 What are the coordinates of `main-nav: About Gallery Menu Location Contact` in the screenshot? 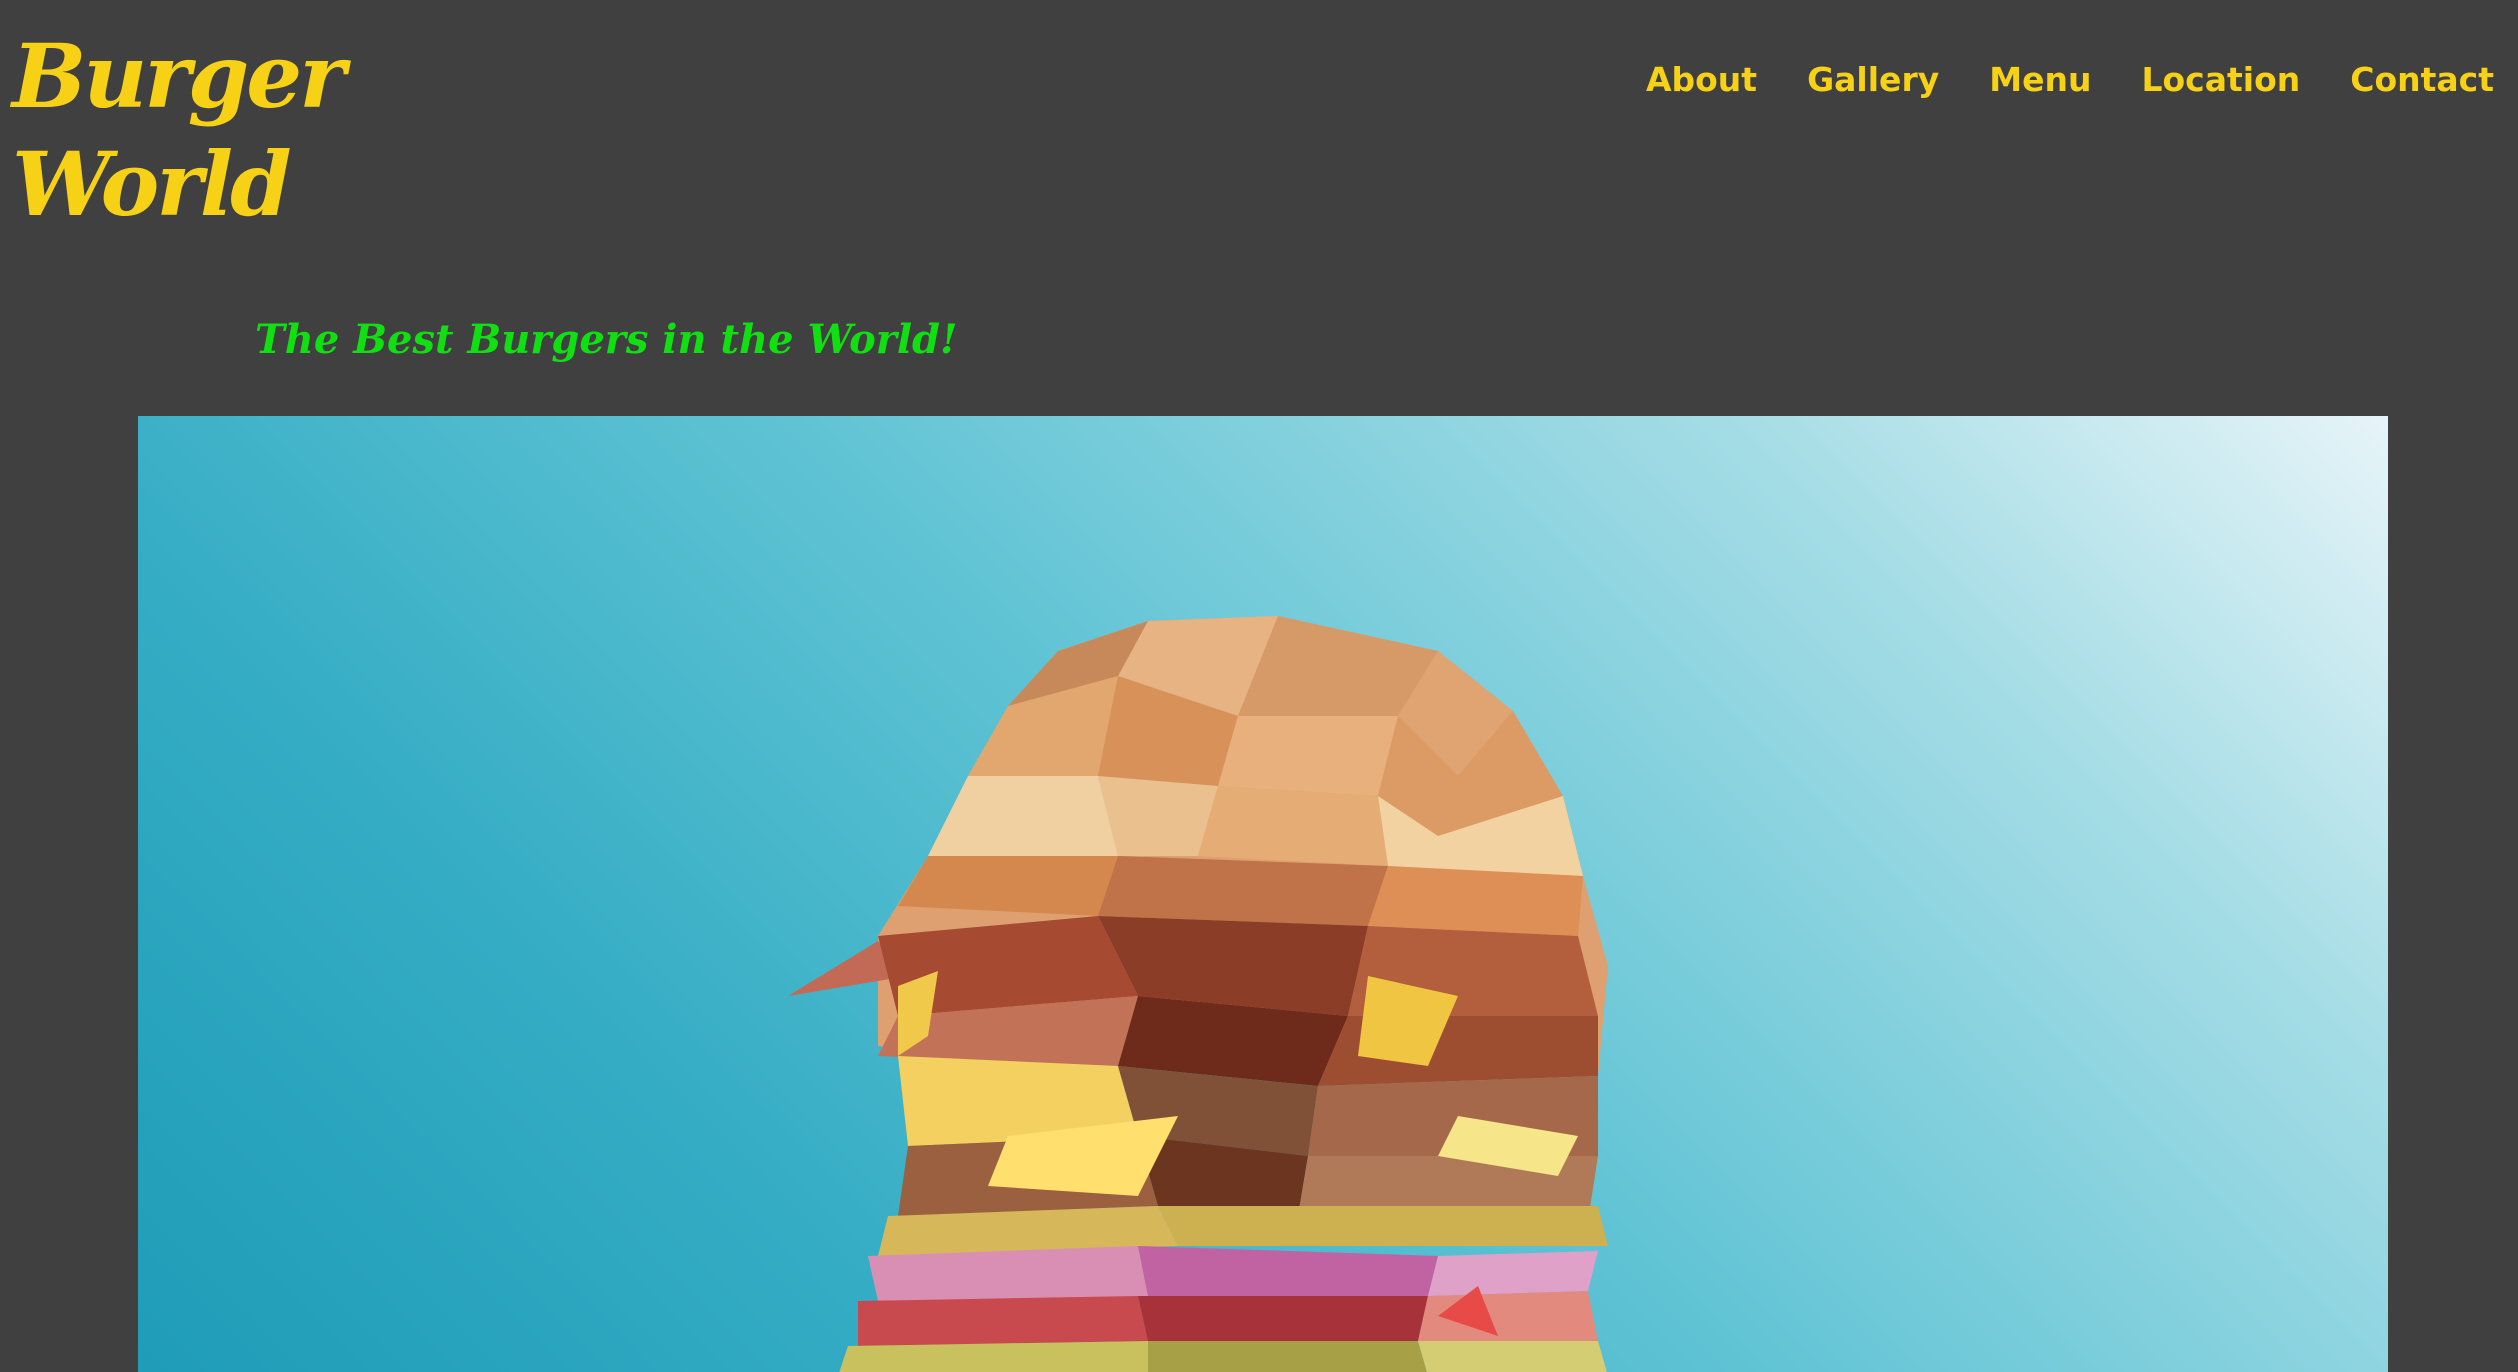 It's located at (2070, 80).